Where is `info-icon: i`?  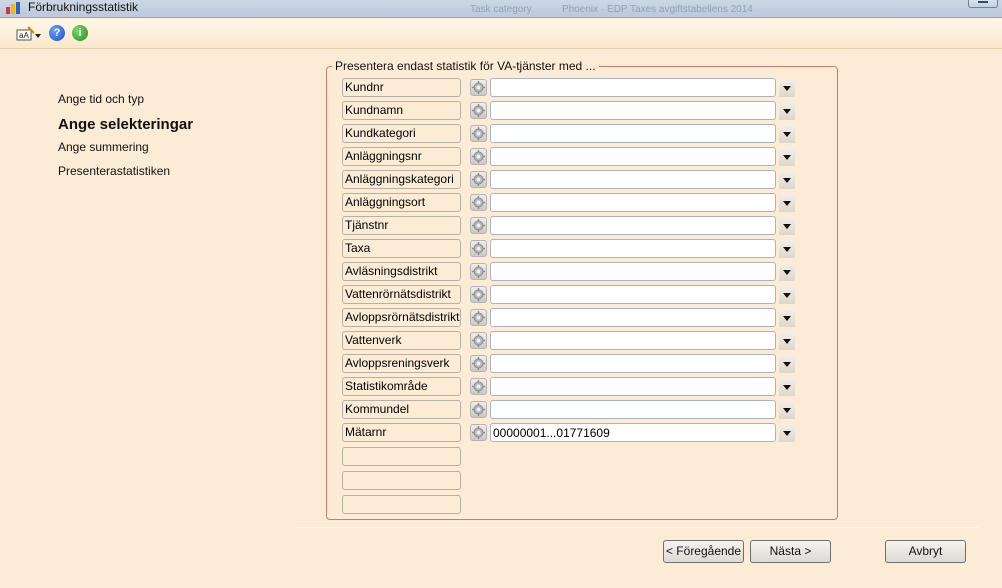 info-icon: i is located at coordinates (80, 33).